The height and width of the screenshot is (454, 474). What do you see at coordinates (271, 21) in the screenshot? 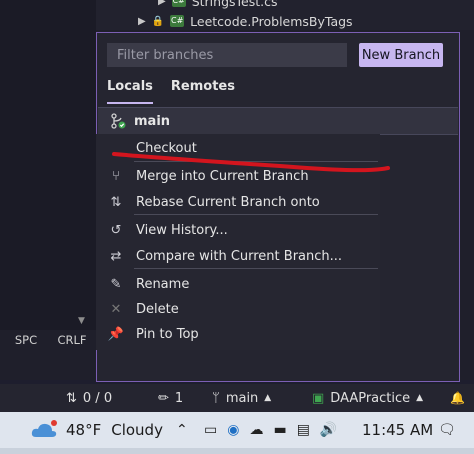
I see `tree-row-label: Leetcode.ProblemsByTags` at bounding box center [271, 21].